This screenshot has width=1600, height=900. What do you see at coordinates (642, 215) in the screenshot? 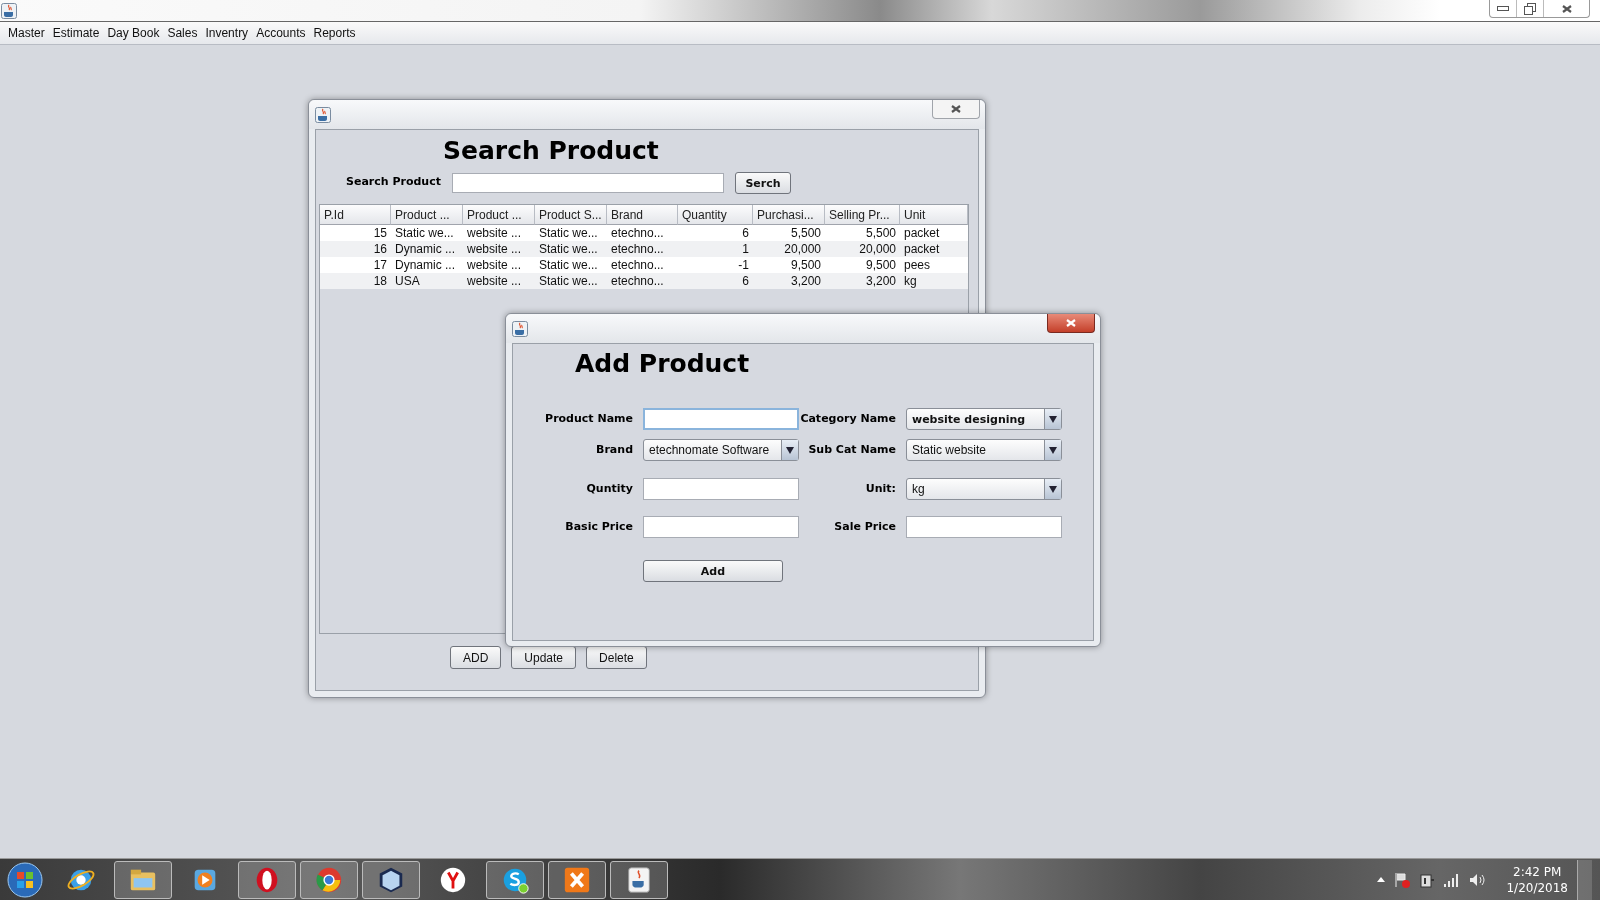
I see `column-header: Brand` at bounding box center [642, 215].